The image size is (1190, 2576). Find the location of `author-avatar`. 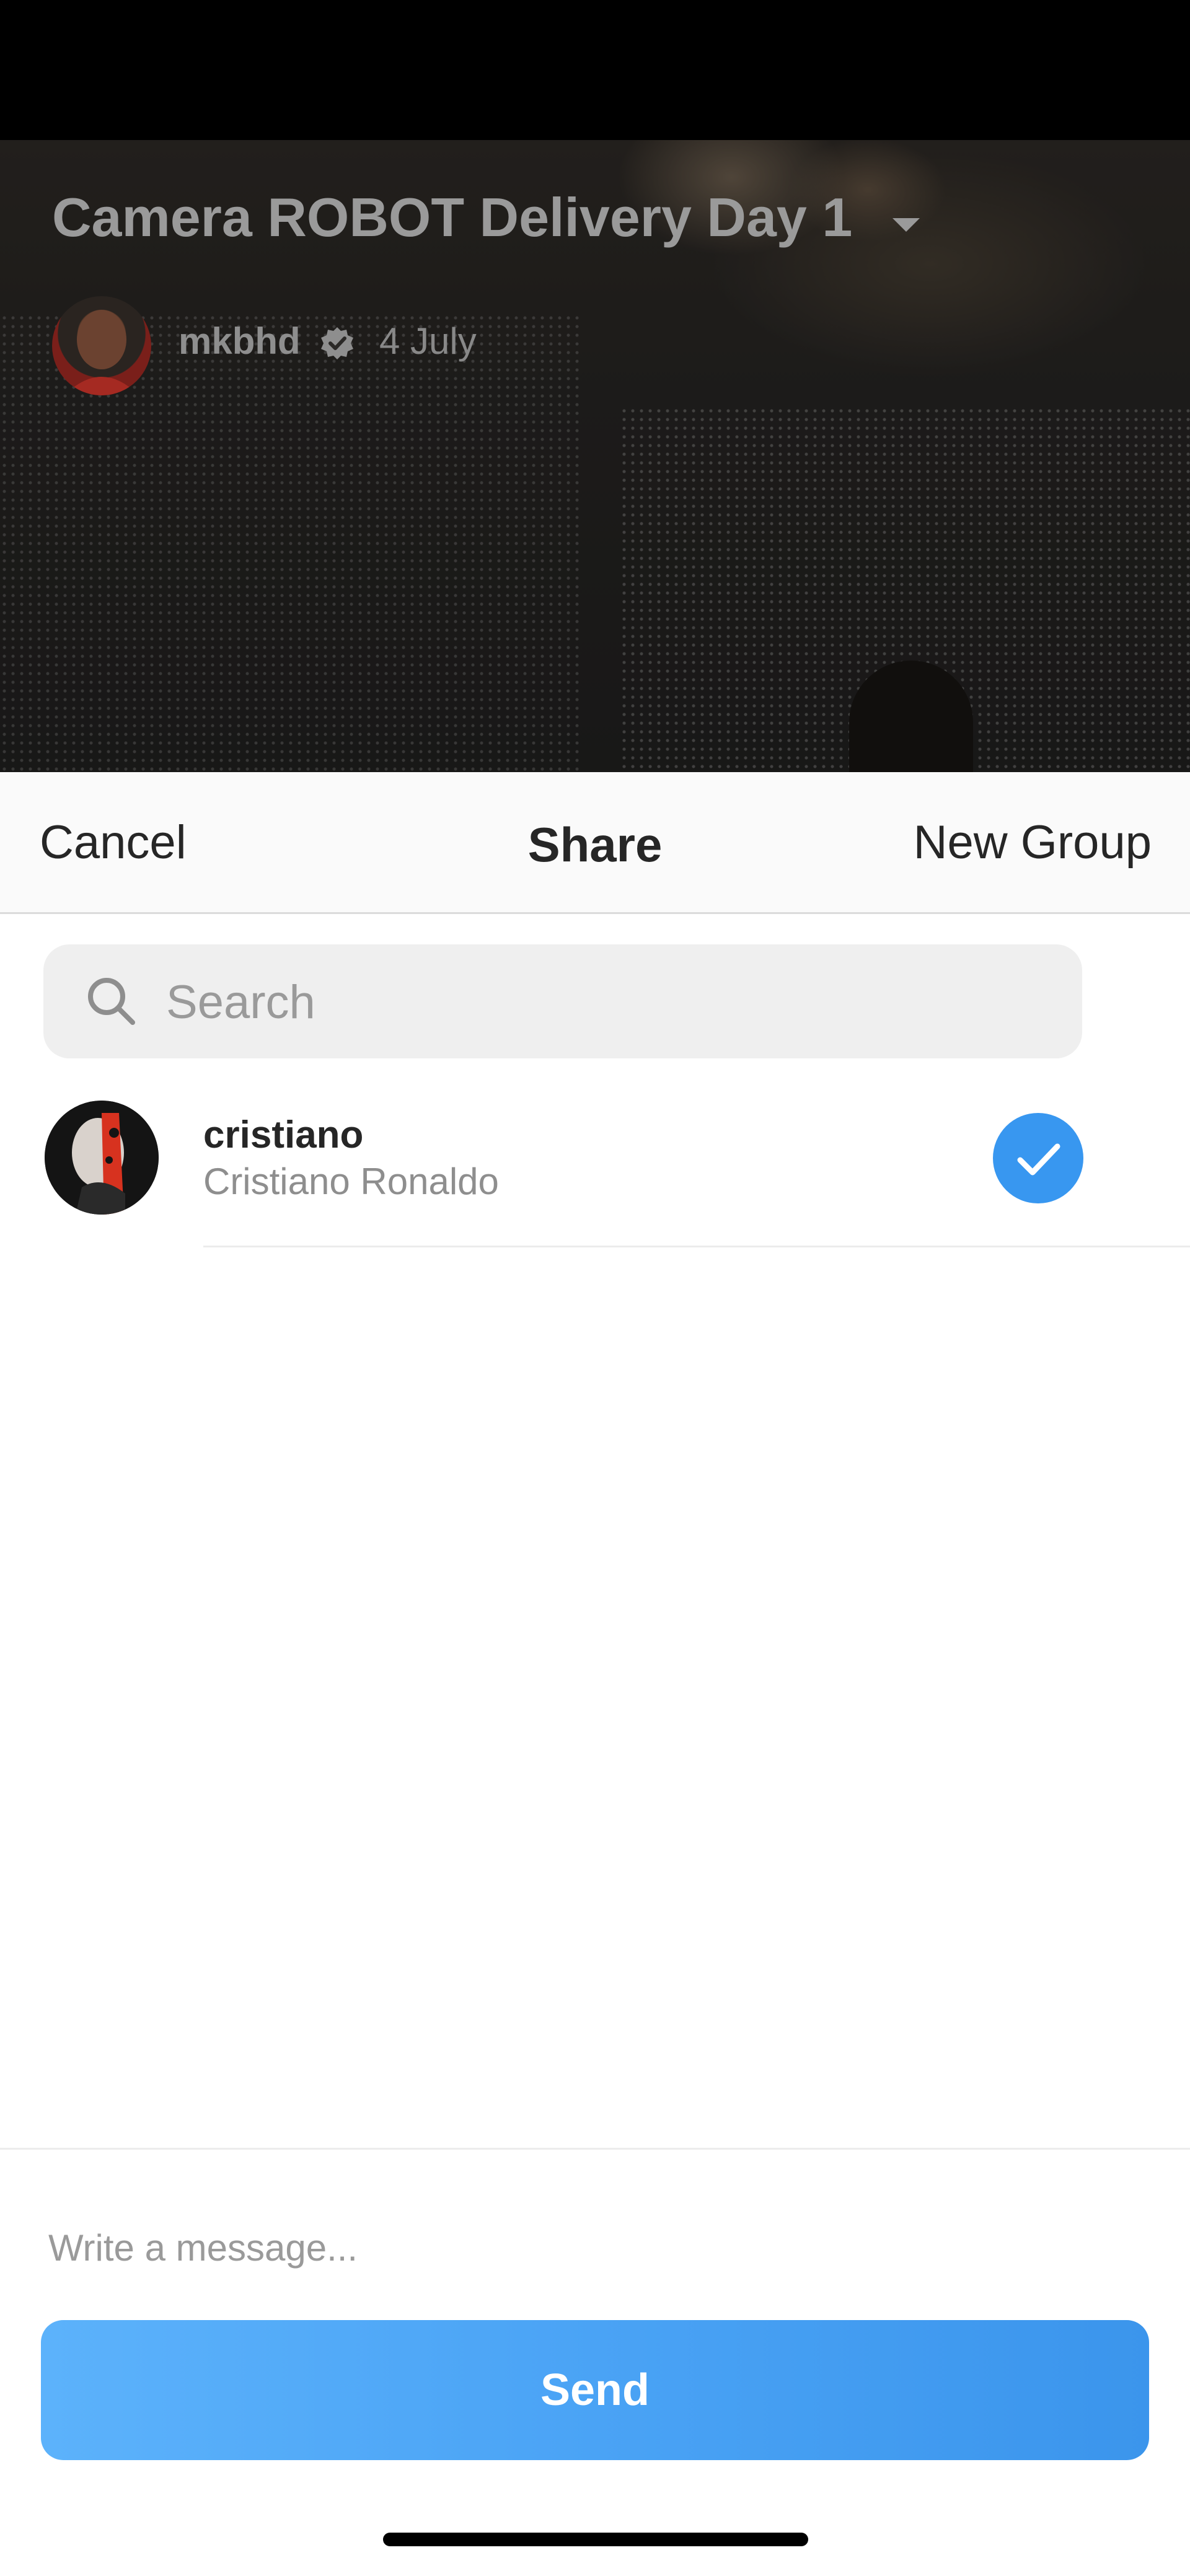

author-avatar is located at coordinates (101, 345).